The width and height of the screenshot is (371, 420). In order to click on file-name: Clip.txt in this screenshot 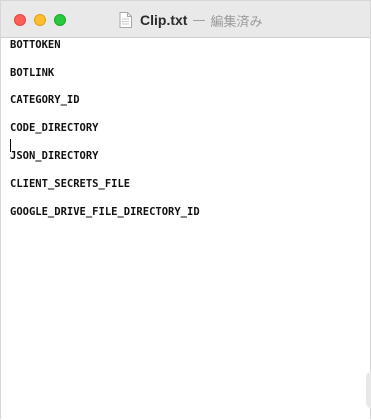, I will do `click(164, 20)`.